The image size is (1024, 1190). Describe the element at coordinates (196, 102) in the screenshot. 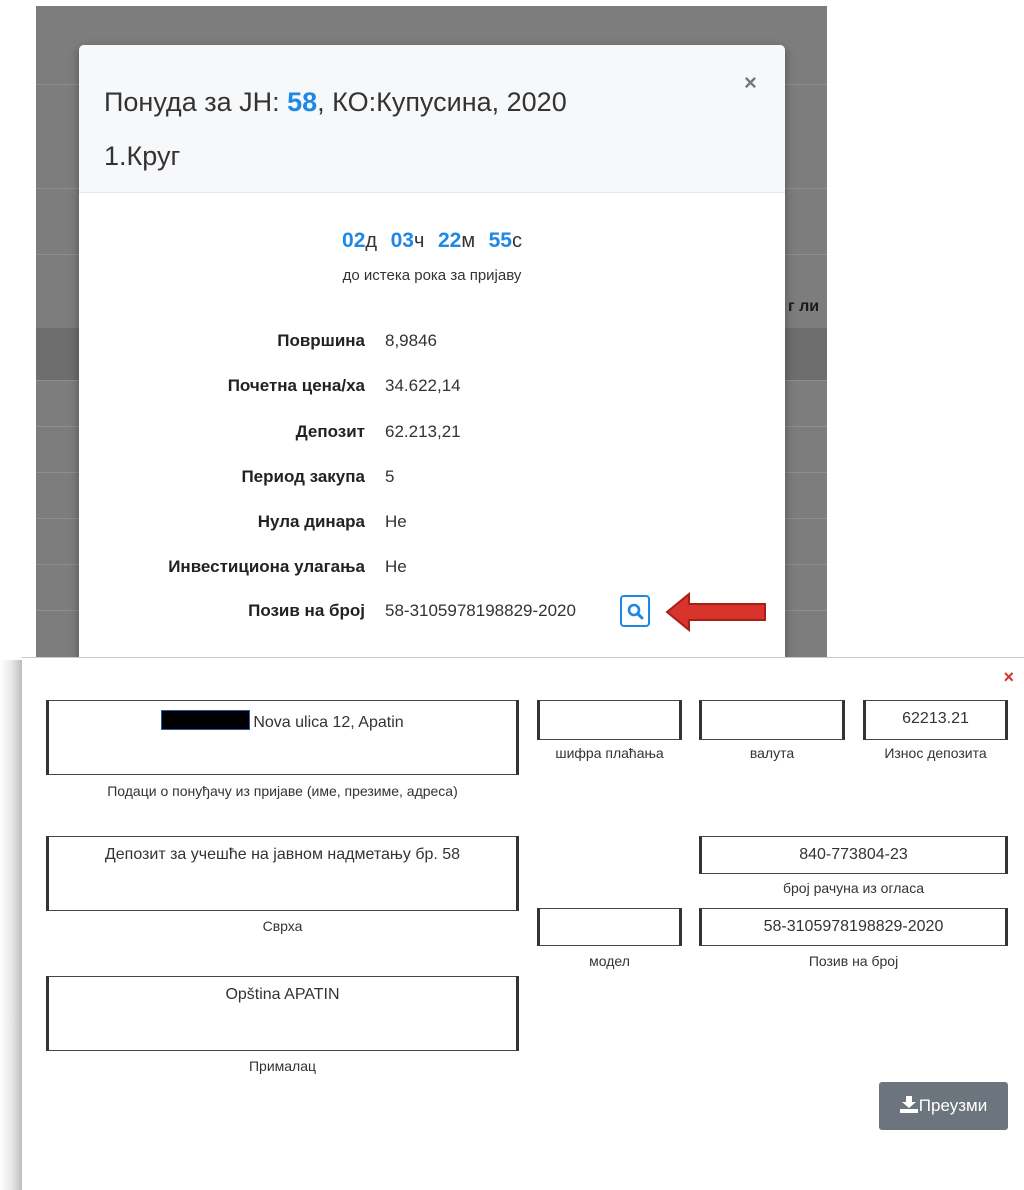

I see `title-prefix: Понуда за ЈН:` at that location.